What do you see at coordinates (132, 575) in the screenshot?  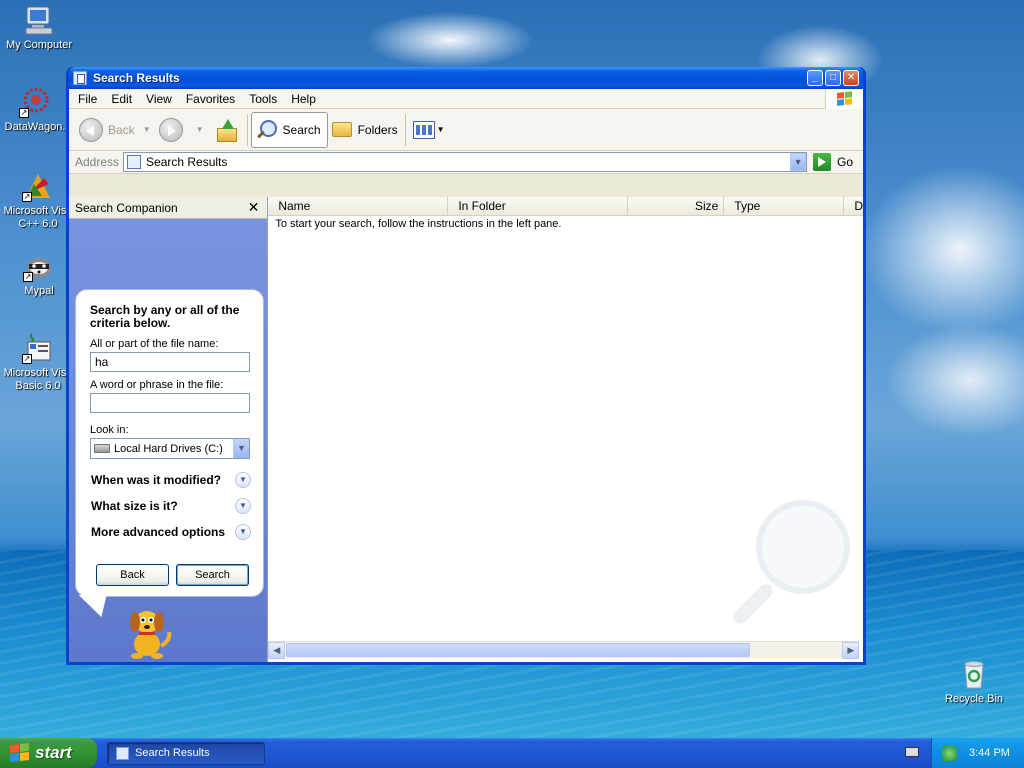 I see `back-button: Back` at bounding box center [132, 575].